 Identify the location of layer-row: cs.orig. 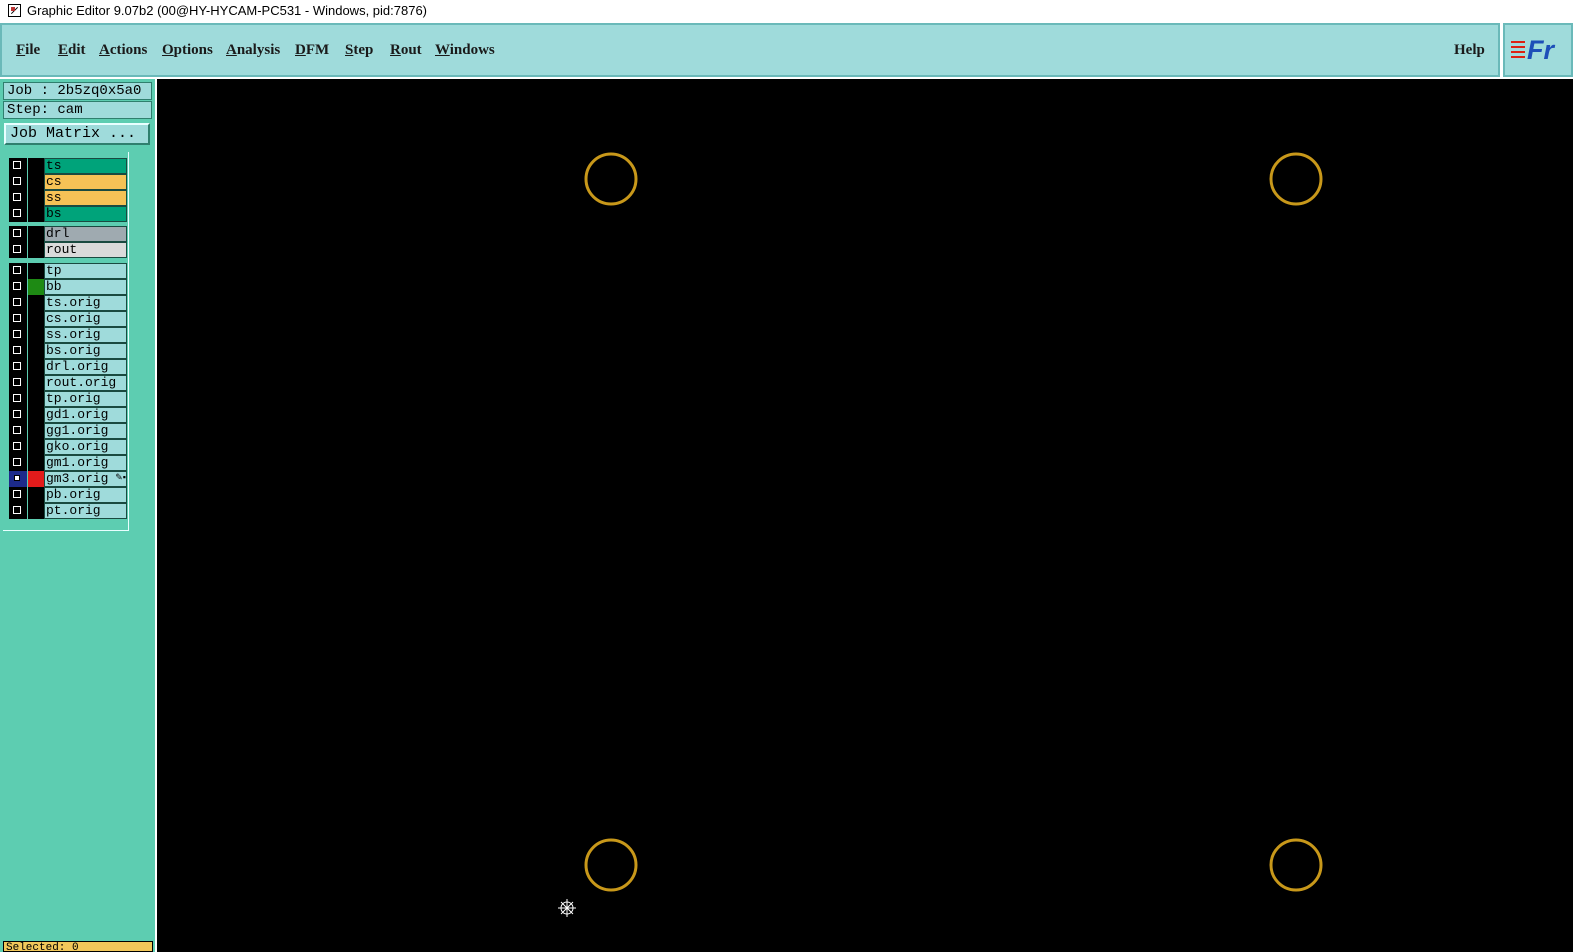
(68, 319).